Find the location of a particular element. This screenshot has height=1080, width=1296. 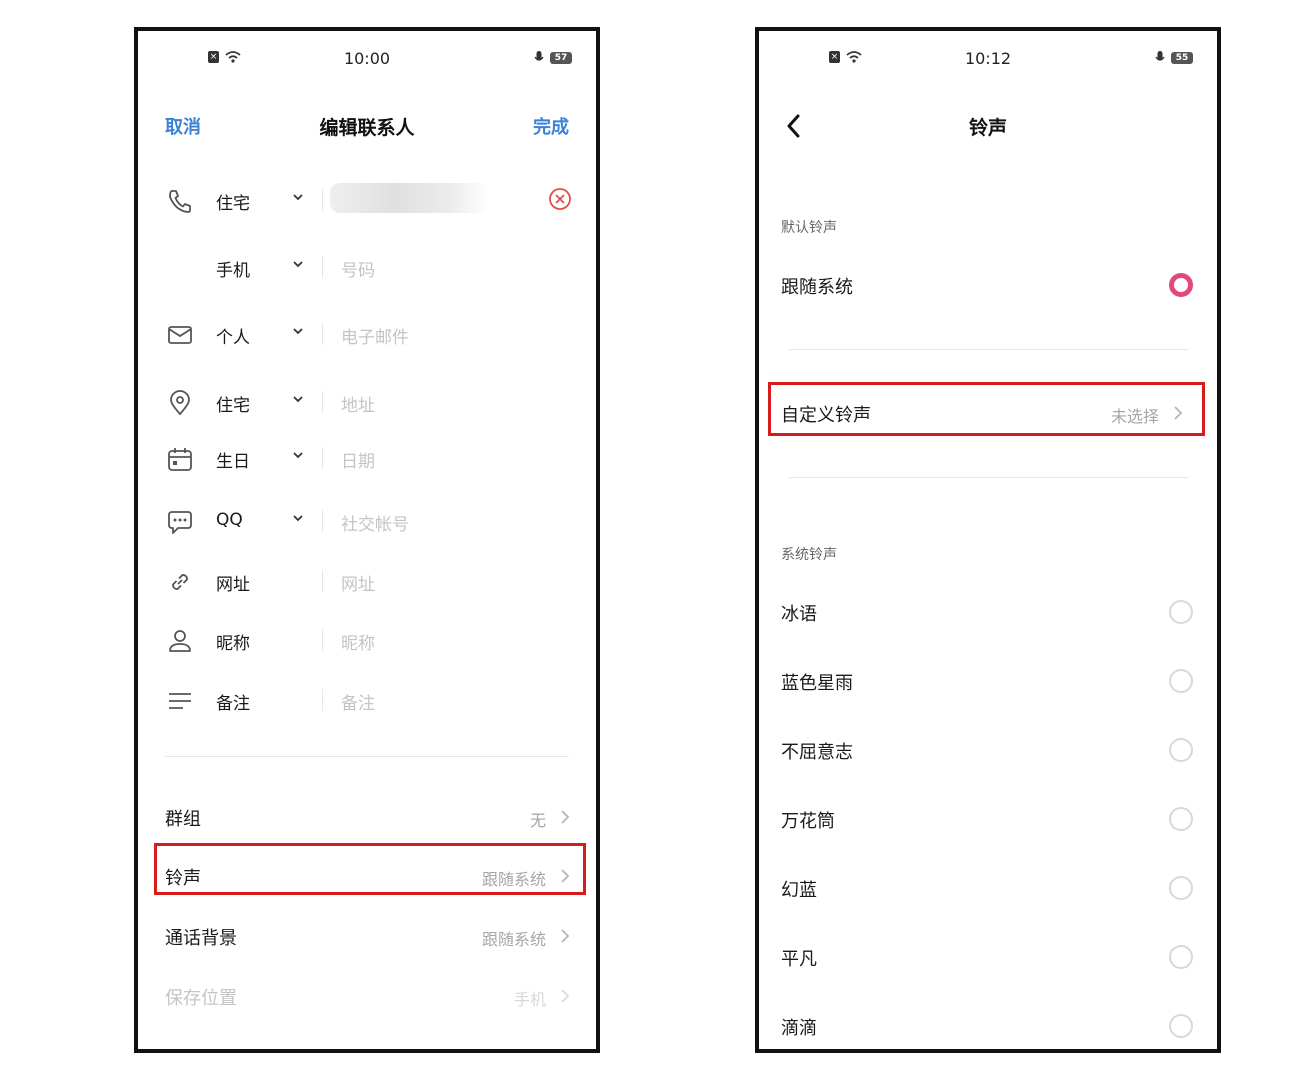

ringtone-label: 冰语 is located at coordinates (799, 614).